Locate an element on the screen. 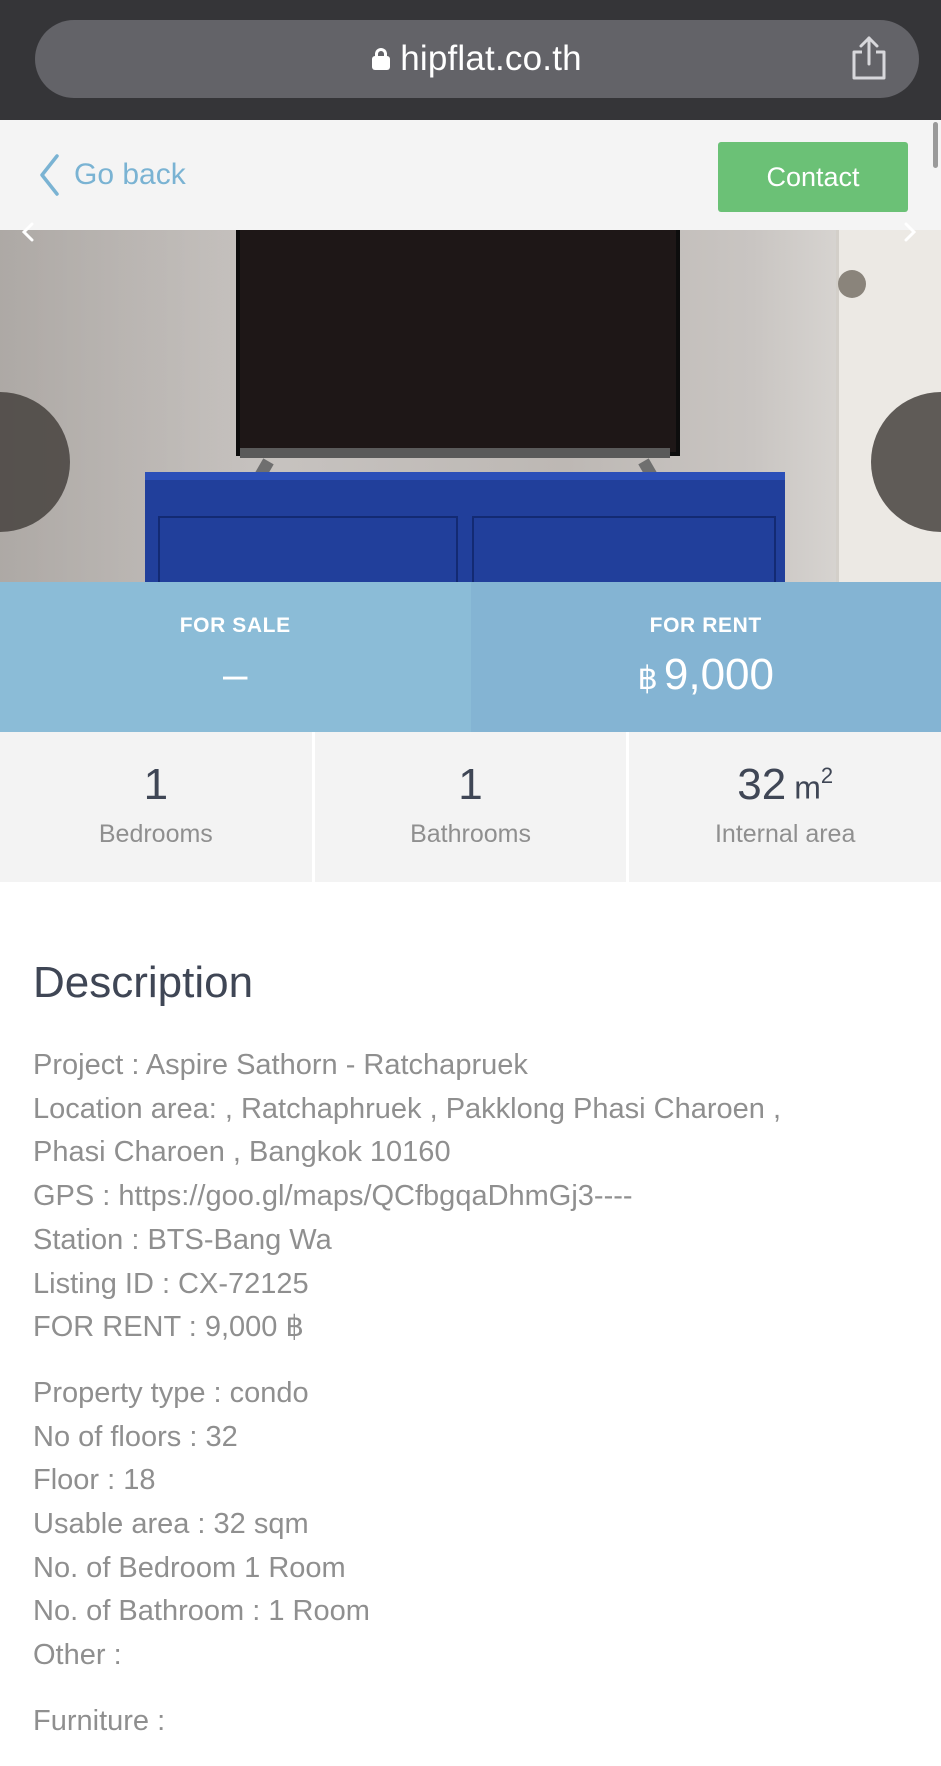  description-line: No. of Bathroom : 1 Room is located at coordinates (473, 1612).